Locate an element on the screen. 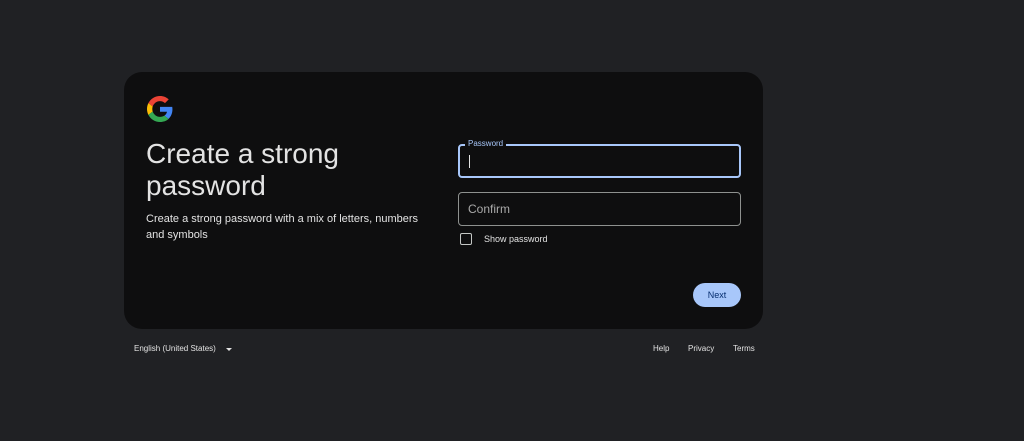  dropdown-arrow-icon is located at coordinates (228, 349).